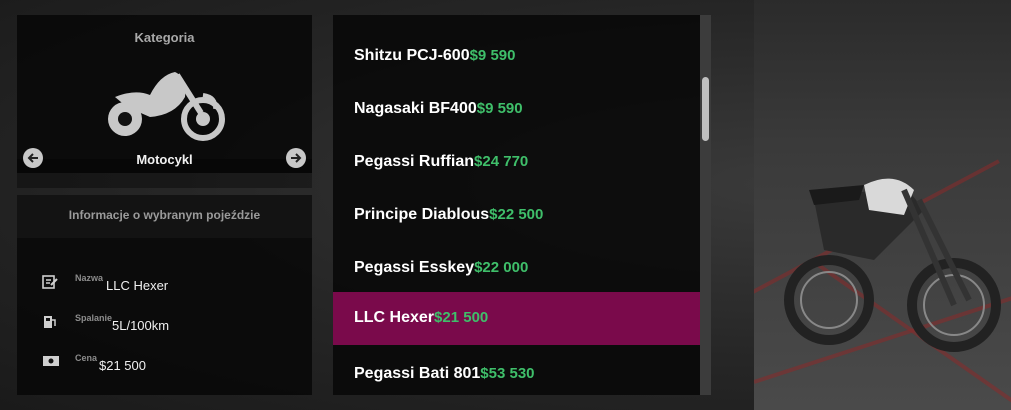 Image resolution: width=1011 pixels, height=410 pixels. I want to click on info-key-name: Nazwa, so click(89, 278).